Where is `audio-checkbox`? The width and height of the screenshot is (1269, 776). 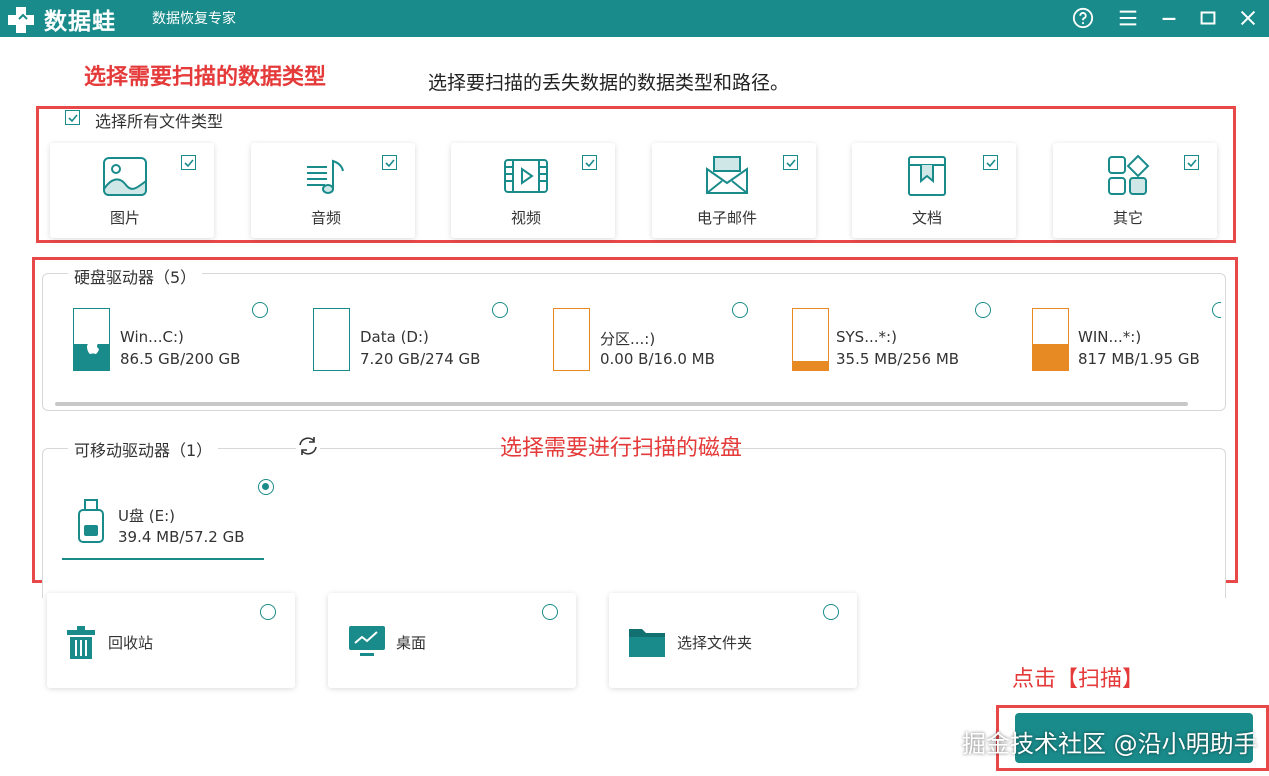
audio-checkbox is located at coordinates (389, 162).